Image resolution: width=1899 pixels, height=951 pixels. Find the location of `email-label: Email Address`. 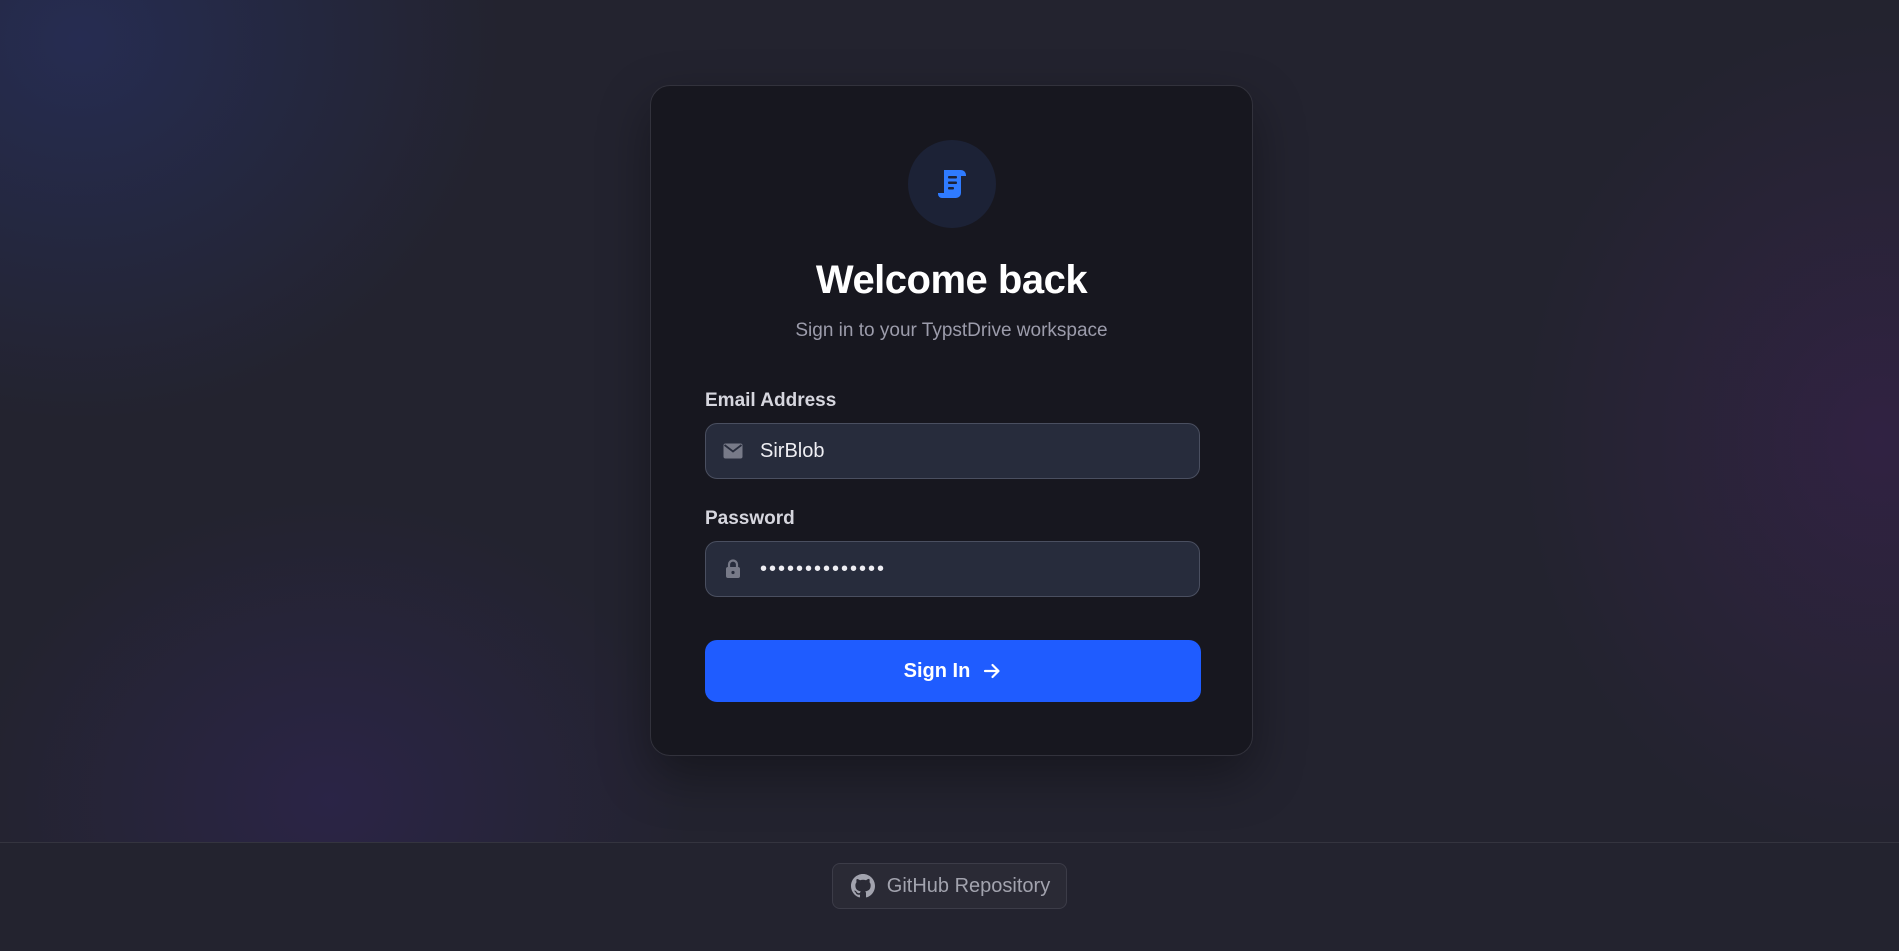

email-label: Email Address is located at coordinates (771, 400).